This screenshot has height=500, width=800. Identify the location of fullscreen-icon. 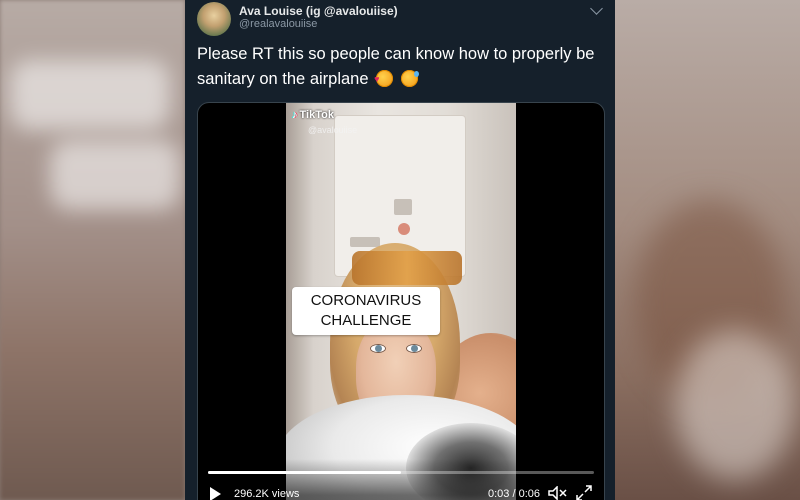
(584, 492).